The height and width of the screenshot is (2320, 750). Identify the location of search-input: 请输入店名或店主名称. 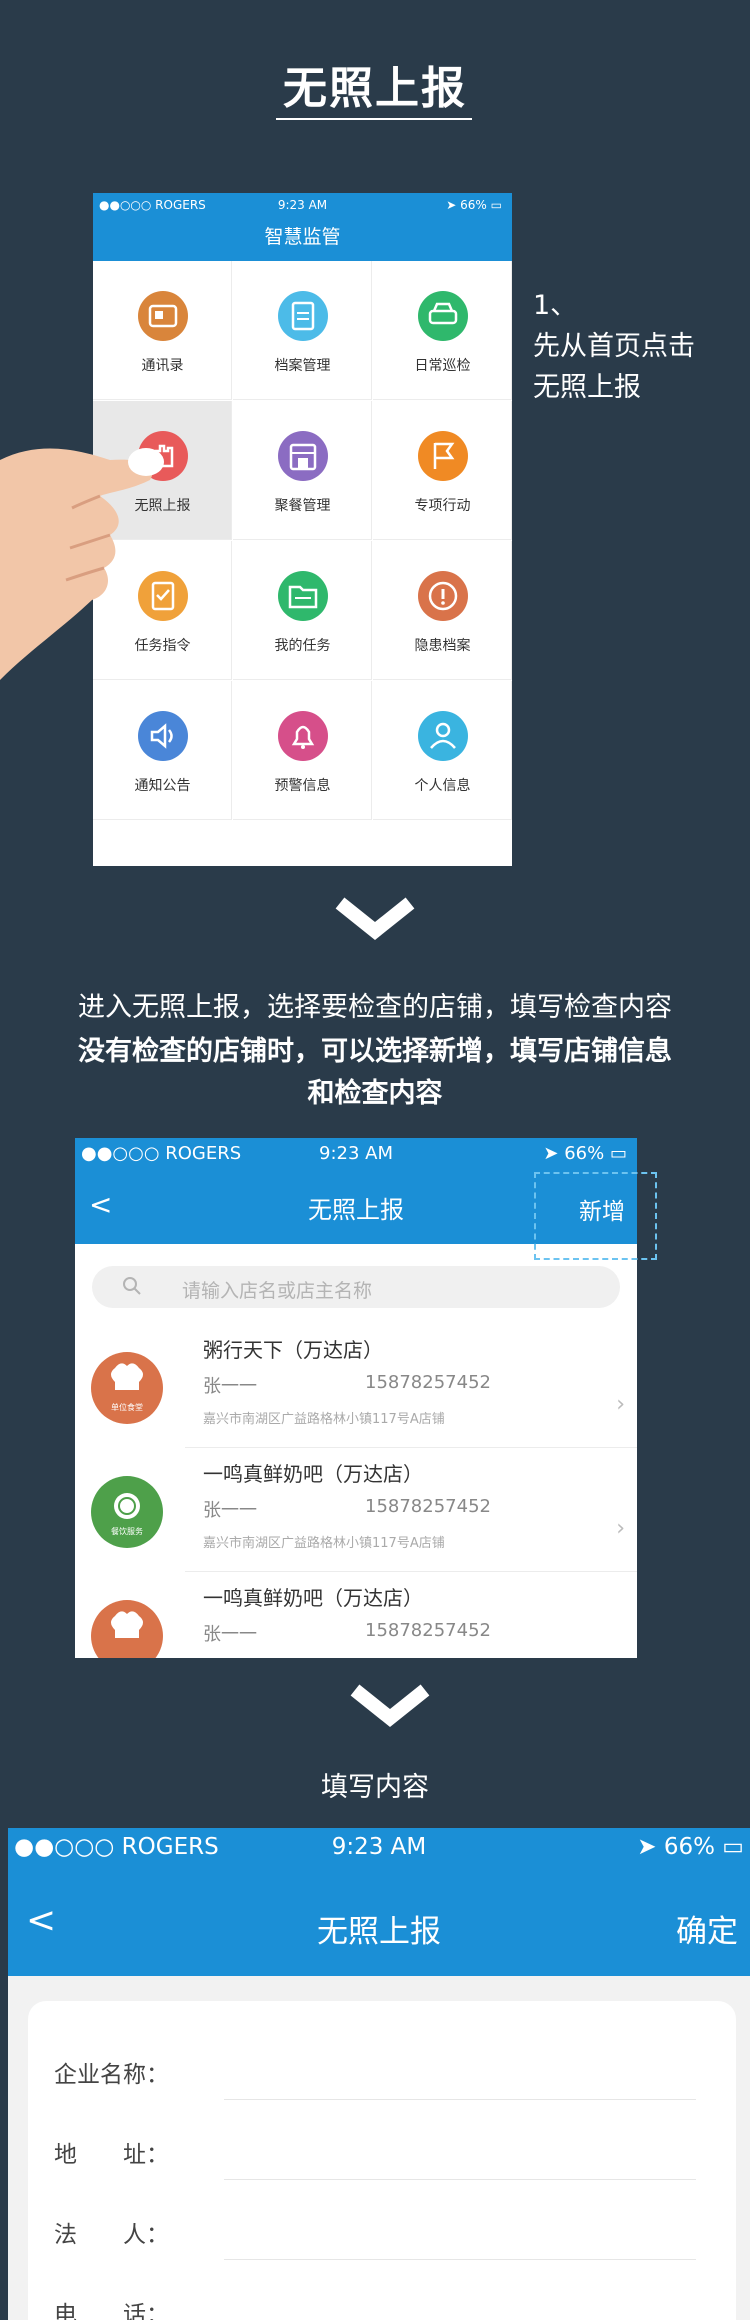
(356, 1287).